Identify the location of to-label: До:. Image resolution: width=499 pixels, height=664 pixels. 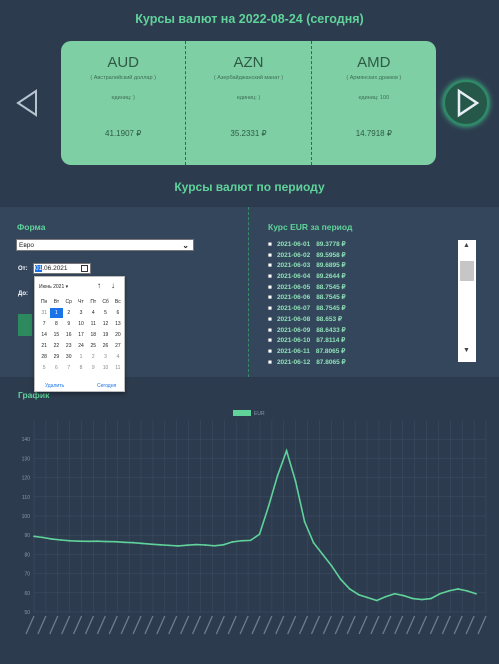
(23, 294).